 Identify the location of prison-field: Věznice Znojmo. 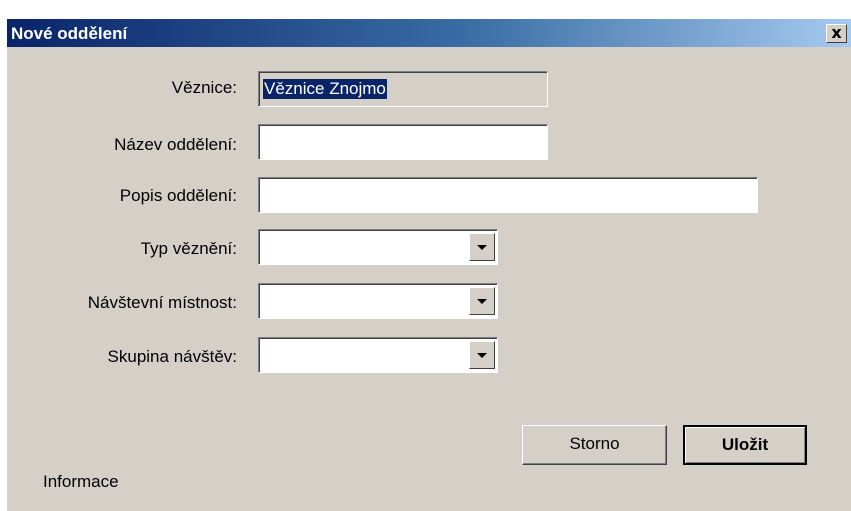
(403, 89).